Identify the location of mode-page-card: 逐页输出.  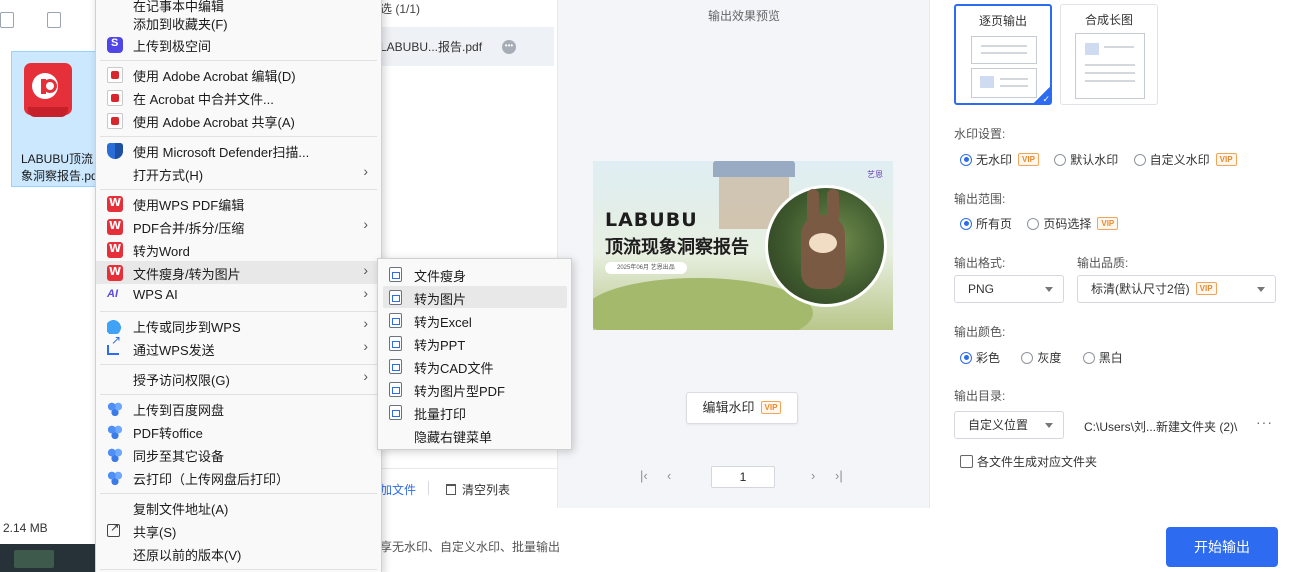
(1003, 54).